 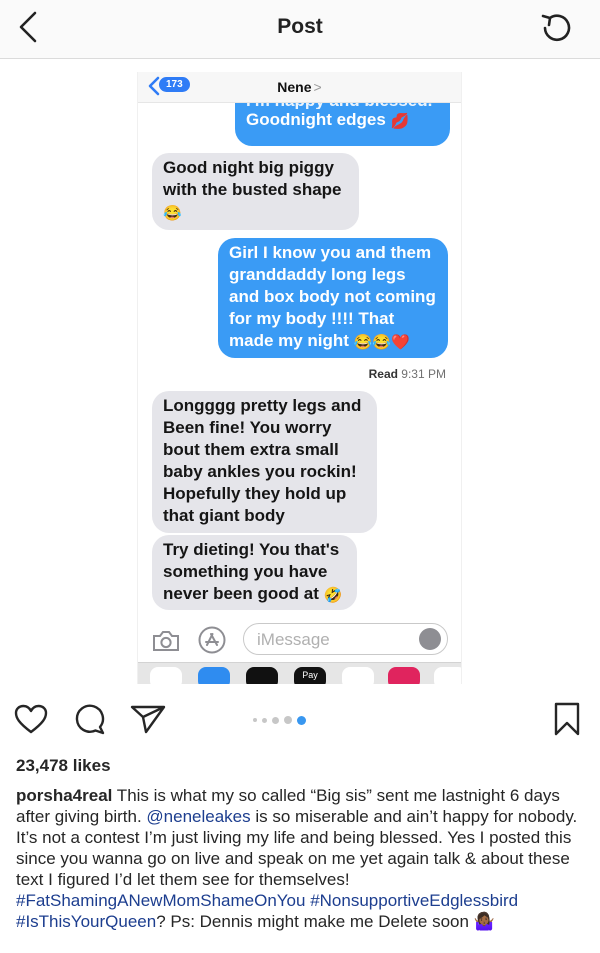 What do you see at coordinates (248, 167) in the screenshot?
I see `message-line: Good night big piggy` at bounding box center [248, 167].